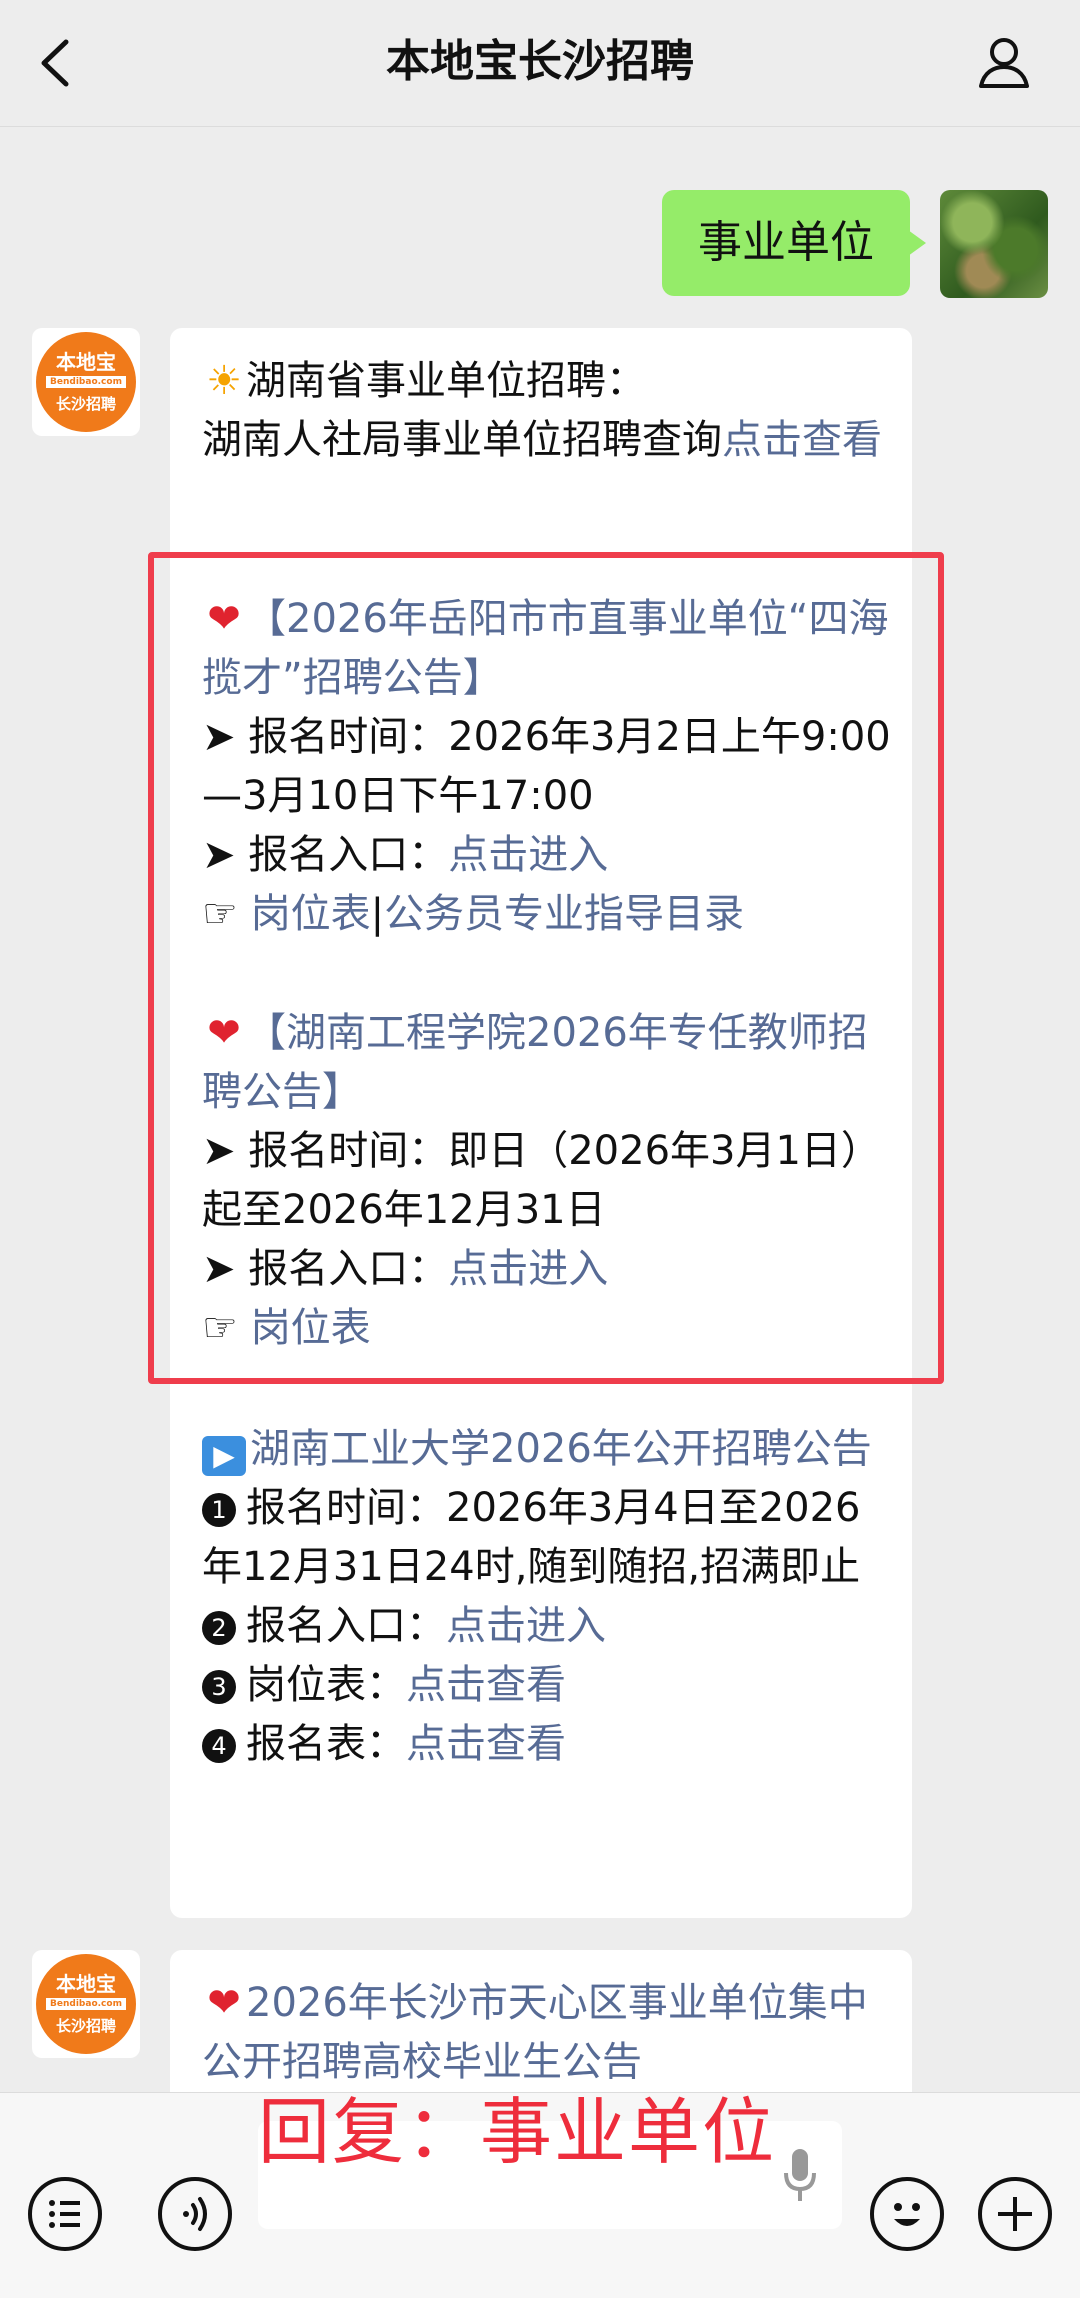 The height and width of the screenshot is (2298, 1080). Describe the element at coordinates (486, 1685) in the screenshot. I see `position-table-link: 点击查看` at that location.